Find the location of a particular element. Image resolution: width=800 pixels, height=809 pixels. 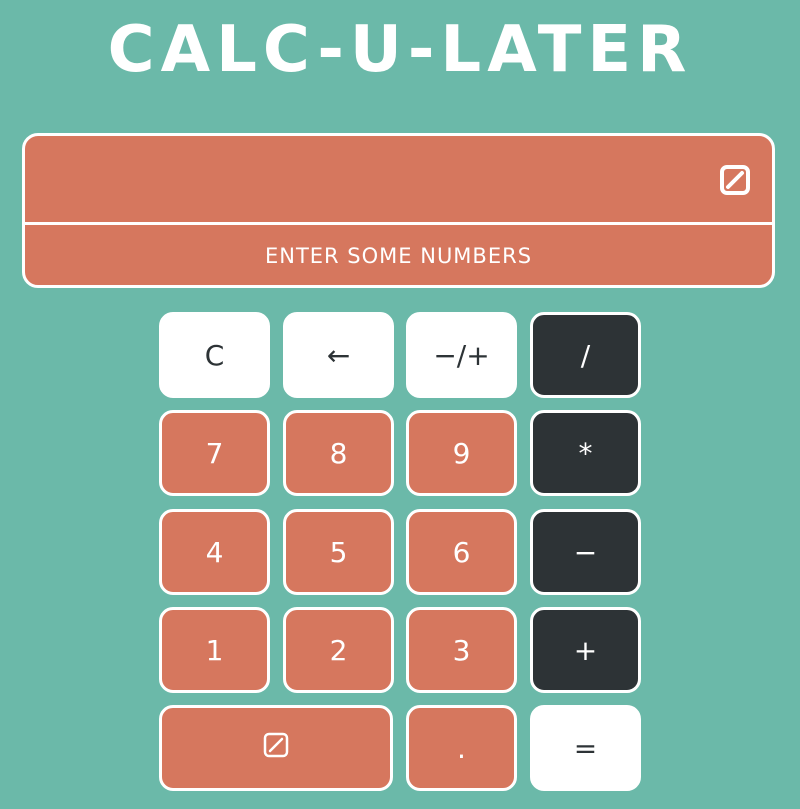

app-title: CALC-U-LATER is located at coordinates (400, 50).